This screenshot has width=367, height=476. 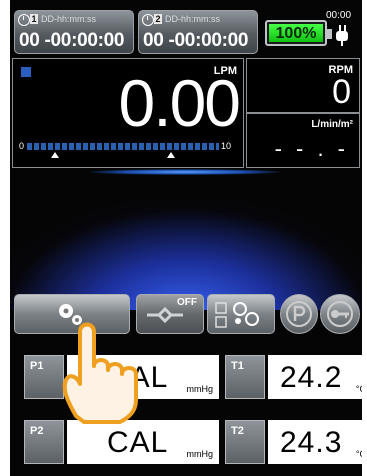 I want to click on rpm-value: 0, so click(x=341, y=92).